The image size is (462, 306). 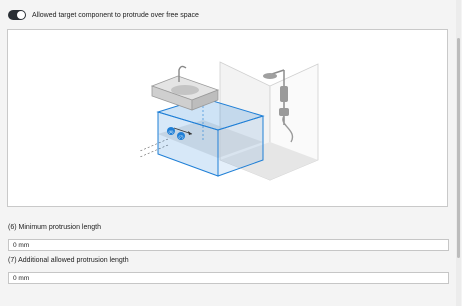 I want to click on min-protrusion-label: (6) Minimum protrusion length, so click(x=54, y=227).